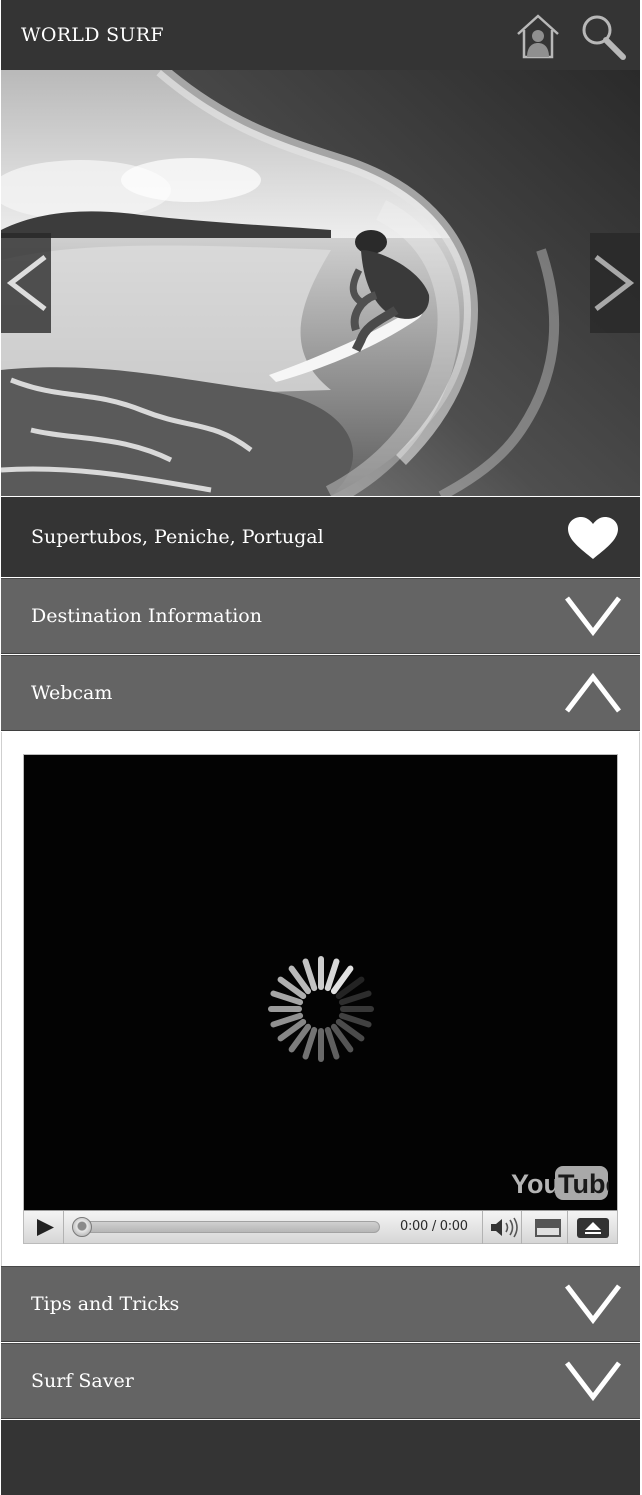 Image resolution: width=642 pixels, height=1495 pixels. I want to click on play-icon, so click(45, 1227).